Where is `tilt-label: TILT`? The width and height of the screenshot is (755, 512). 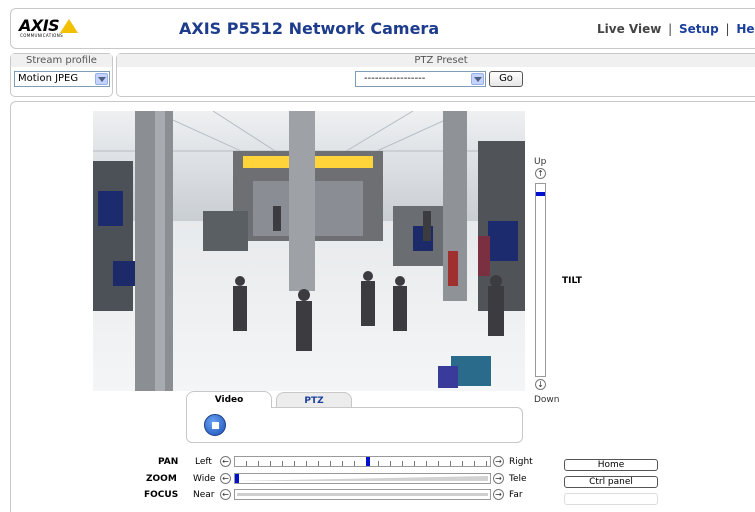 tilt-label: TILT is located at coordinates (572, 281).